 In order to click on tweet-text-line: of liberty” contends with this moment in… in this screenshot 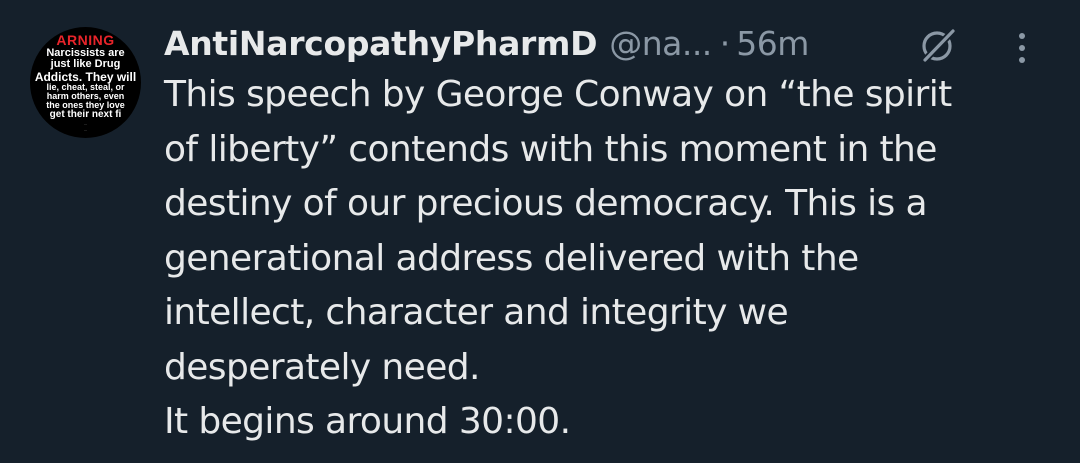, I will do `click(550, 149)`.